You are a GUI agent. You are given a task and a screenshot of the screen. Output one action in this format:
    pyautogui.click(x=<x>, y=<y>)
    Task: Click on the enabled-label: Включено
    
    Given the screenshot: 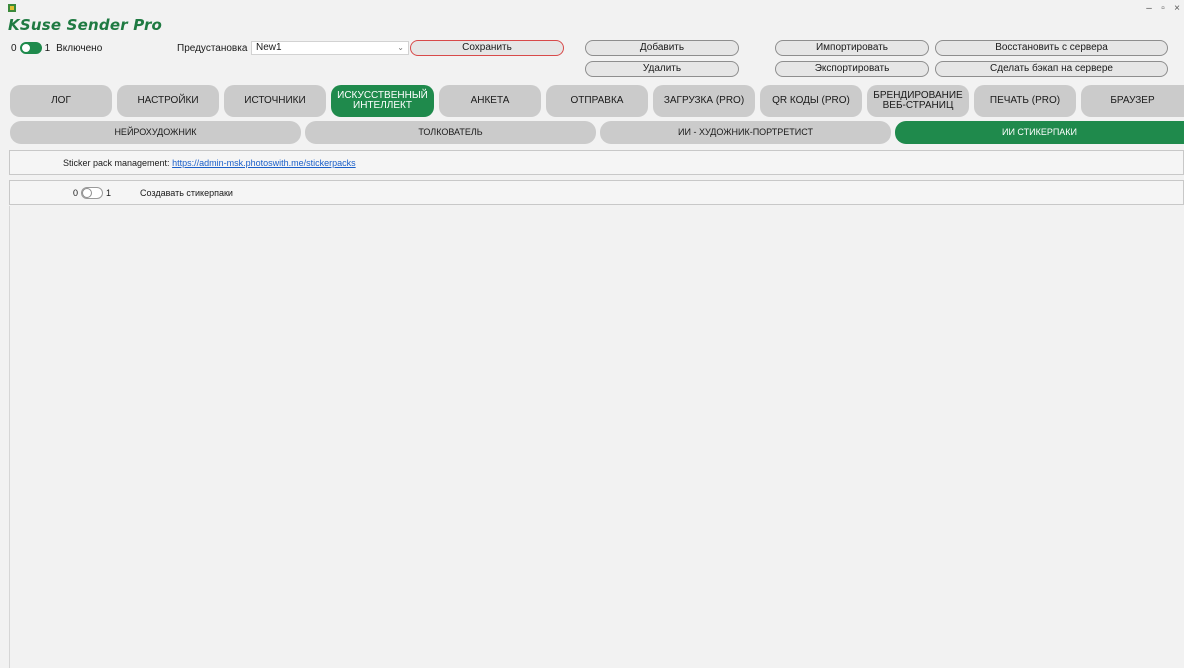 What is the action you would take?
    pyautogui.click(x=79, y=48)
    